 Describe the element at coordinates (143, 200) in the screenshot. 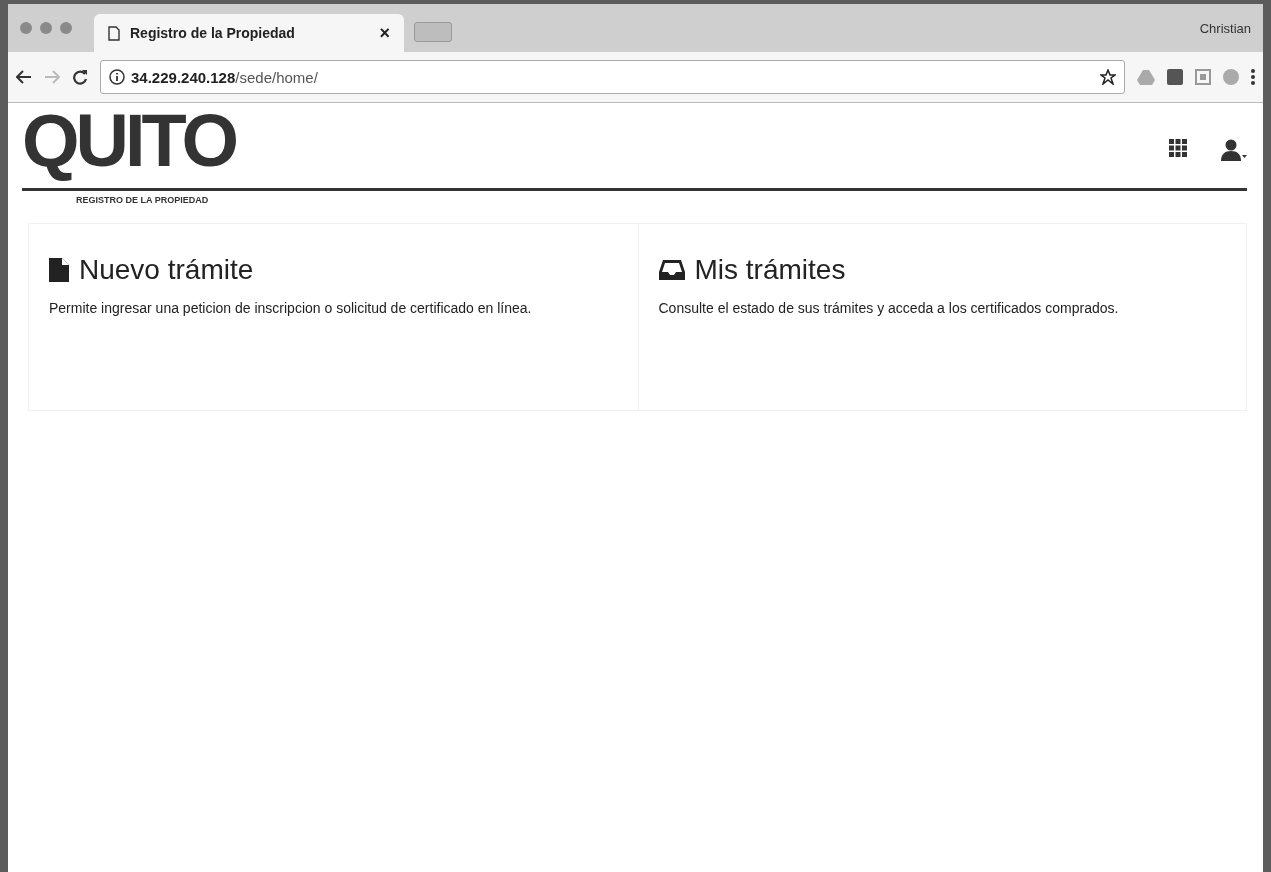

I see `logo-subtitle: REGISTRO DE LA PROPIEDAD` at that location.